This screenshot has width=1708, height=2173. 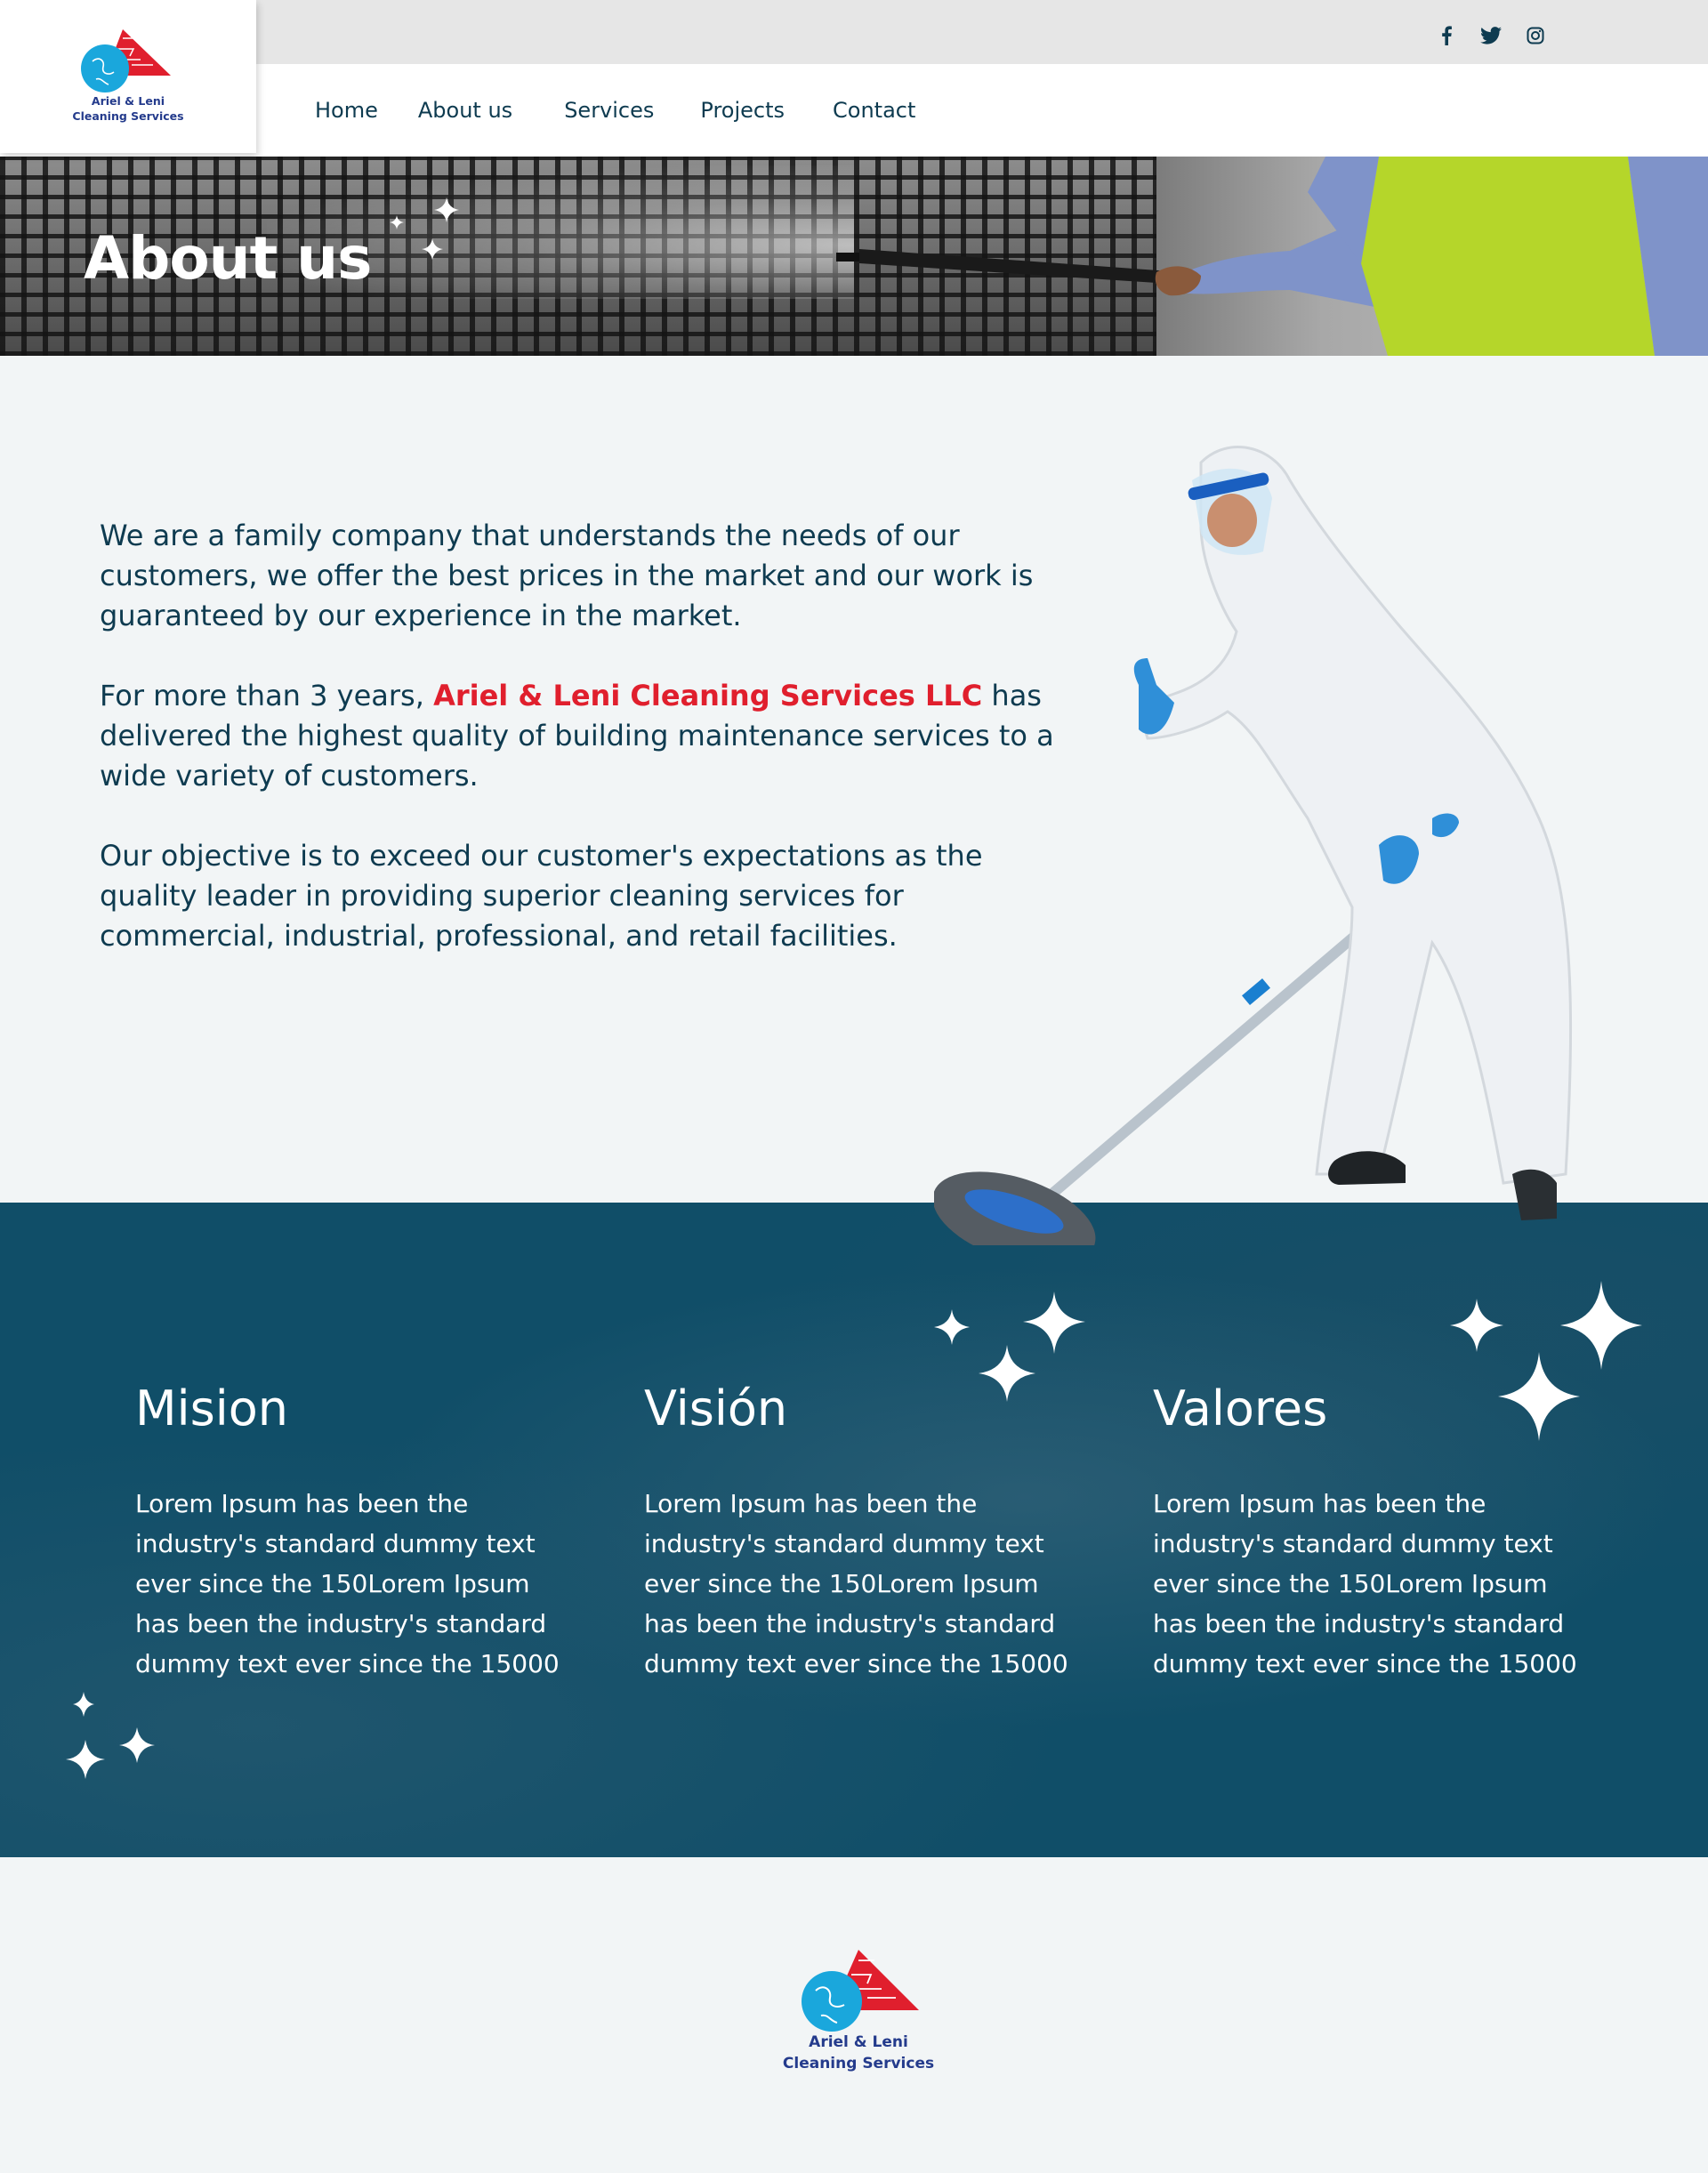 I want to click on top-bar, so click(x=854, y=32).